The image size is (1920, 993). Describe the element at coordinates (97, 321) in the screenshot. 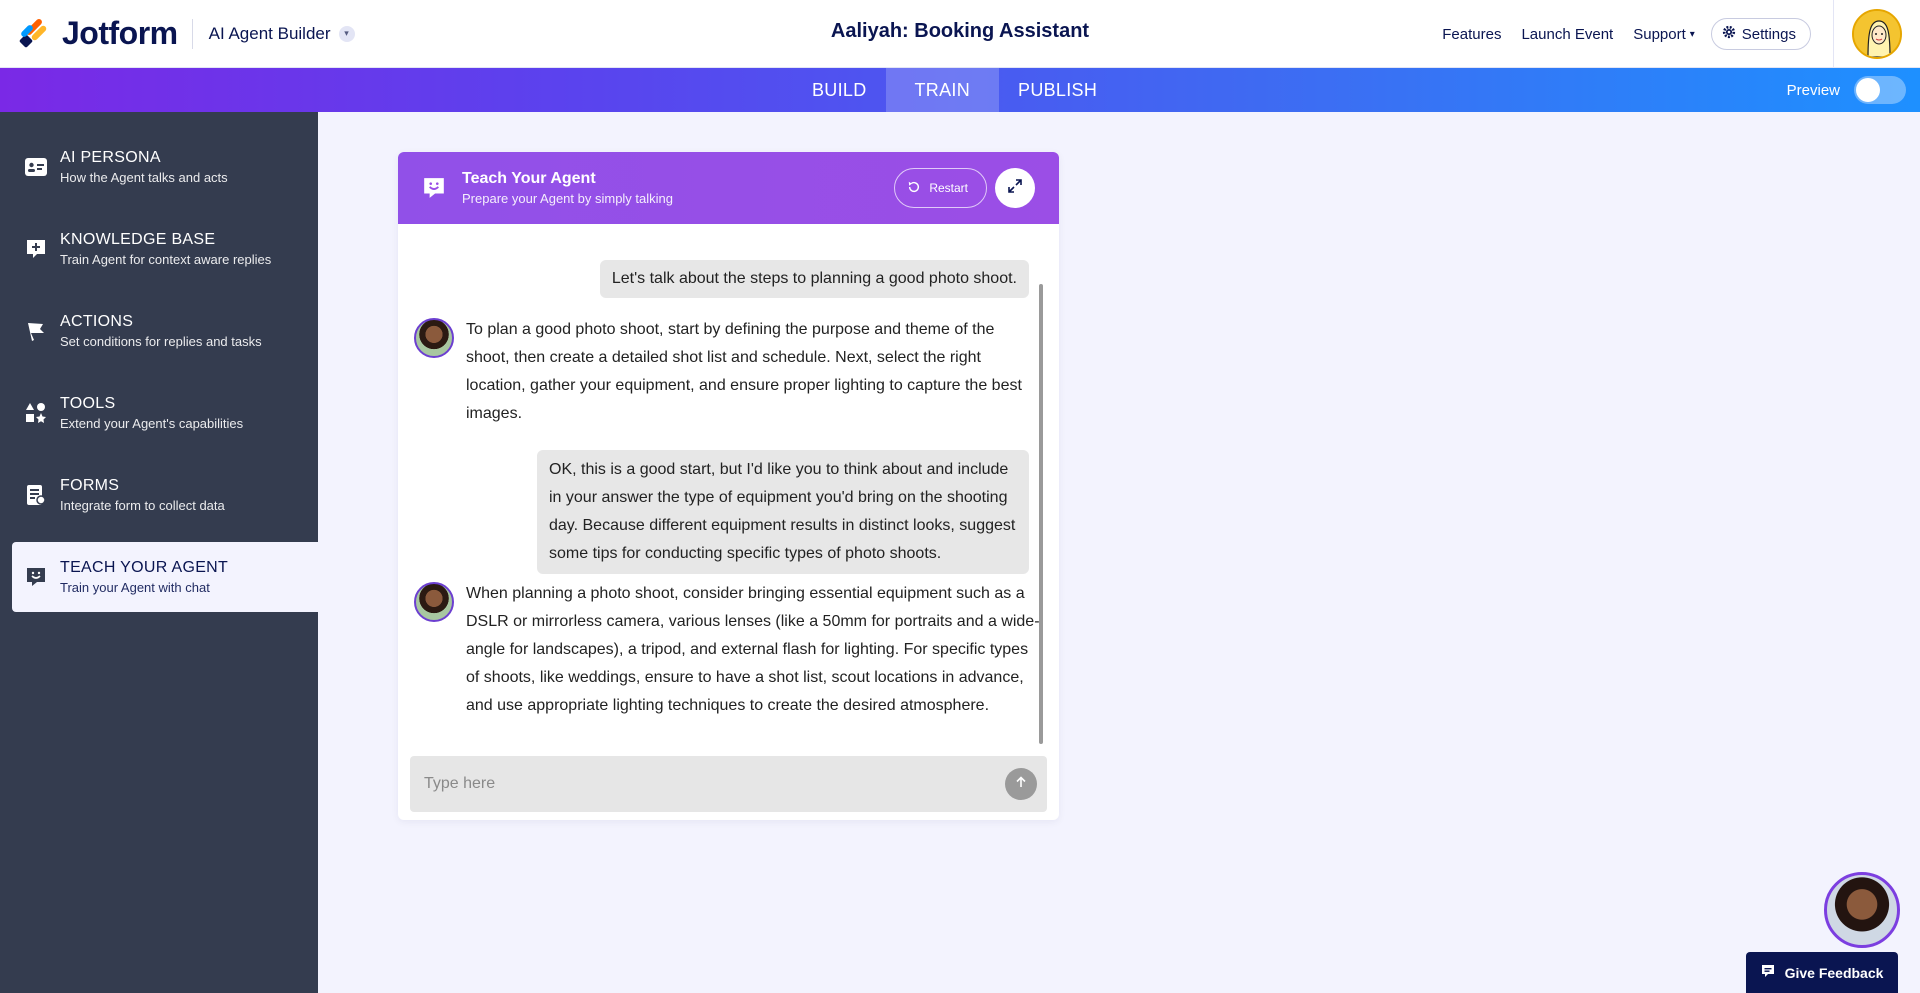

I see `sidebar-item-title: ACTIONS` at that location.